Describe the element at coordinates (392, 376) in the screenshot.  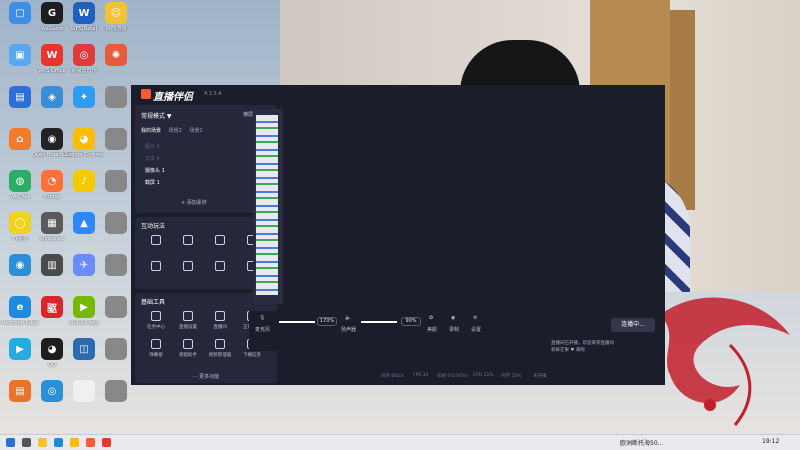
I see `status-bitrate: 码率 0Kb/s` at that location.